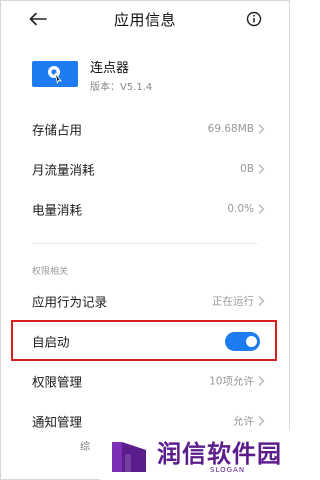  Describe the element at coordinates (57, 210) in the screenshot. I see `battery-usage-label: 电量消耗` at that location.